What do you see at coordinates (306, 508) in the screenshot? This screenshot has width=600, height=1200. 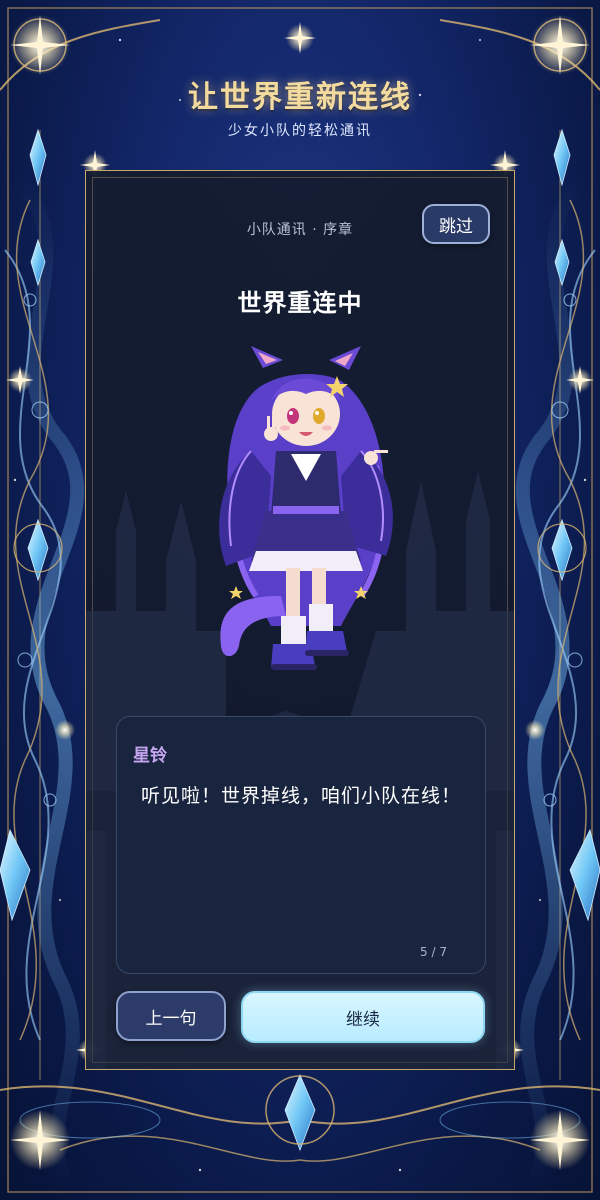 I see `character-sprite` at bounding box center [306, 508].